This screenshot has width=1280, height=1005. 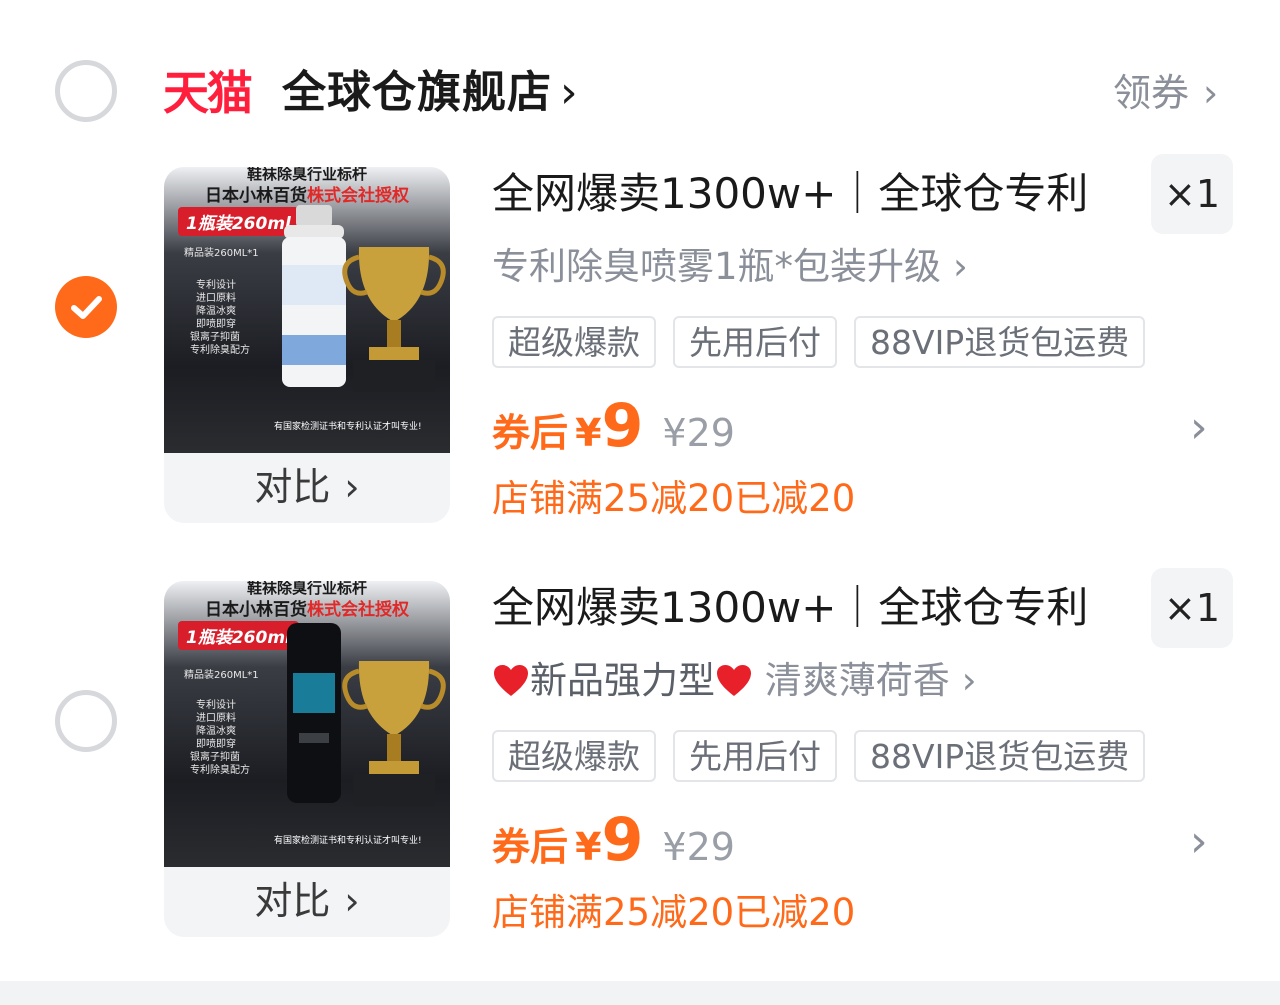 I want to click on shop-select-checkbox, so click(x=86, y=91).